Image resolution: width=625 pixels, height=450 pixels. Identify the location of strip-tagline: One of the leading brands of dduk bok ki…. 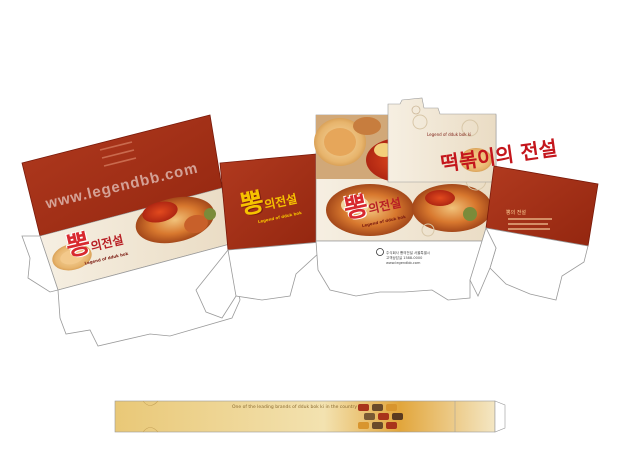
(295, 407).